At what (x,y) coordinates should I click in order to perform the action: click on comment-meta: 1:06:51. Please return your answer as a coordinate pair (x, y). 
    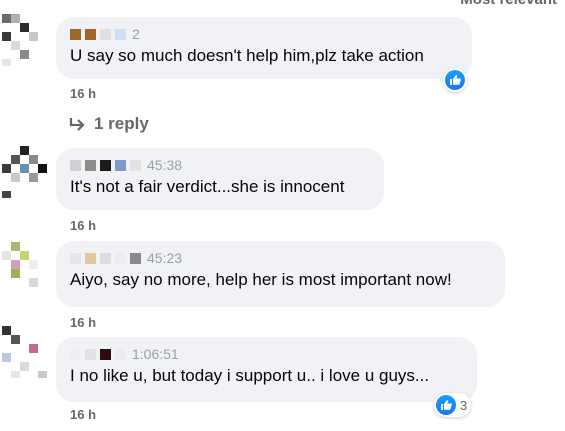
    Looking at the image, I should click on (266, 354).